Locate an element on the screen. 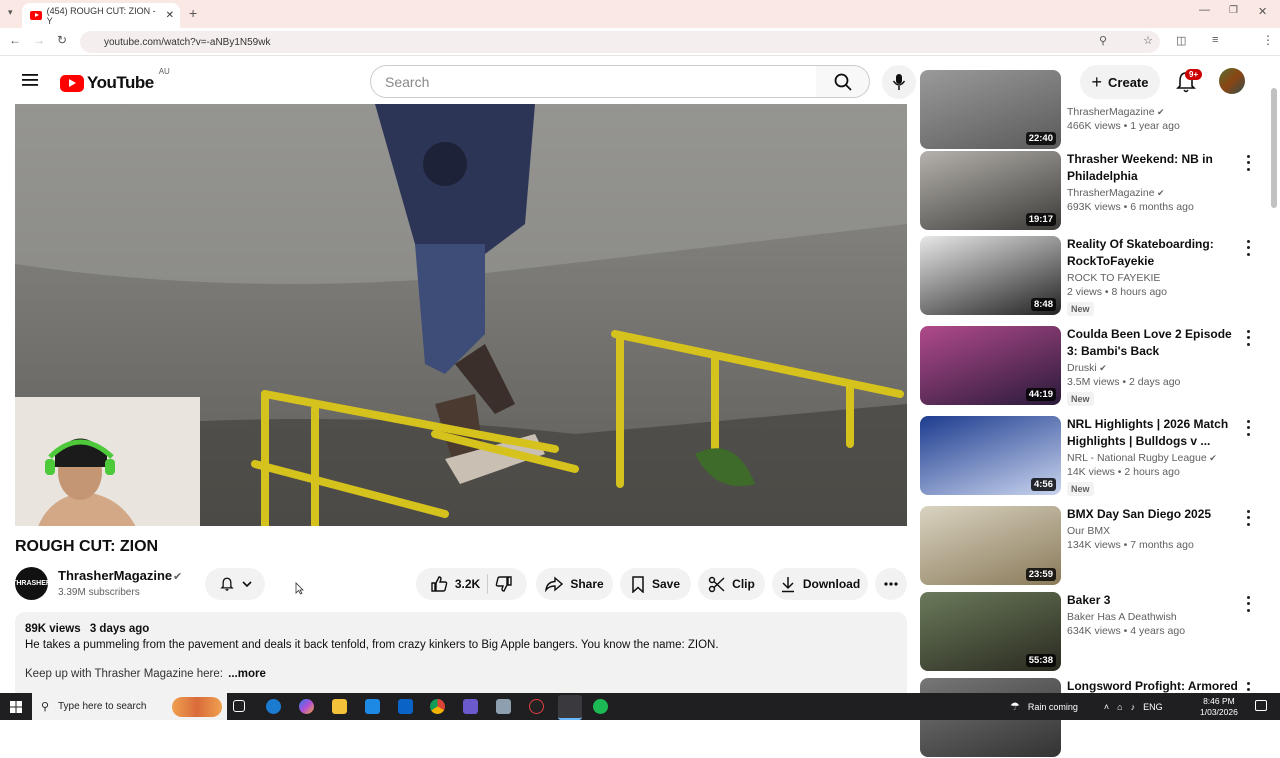 Image resolution: width=1280 pixels, height=758 pixels. video-thumbnail: 19:17 is located at coordinates (990, 190).